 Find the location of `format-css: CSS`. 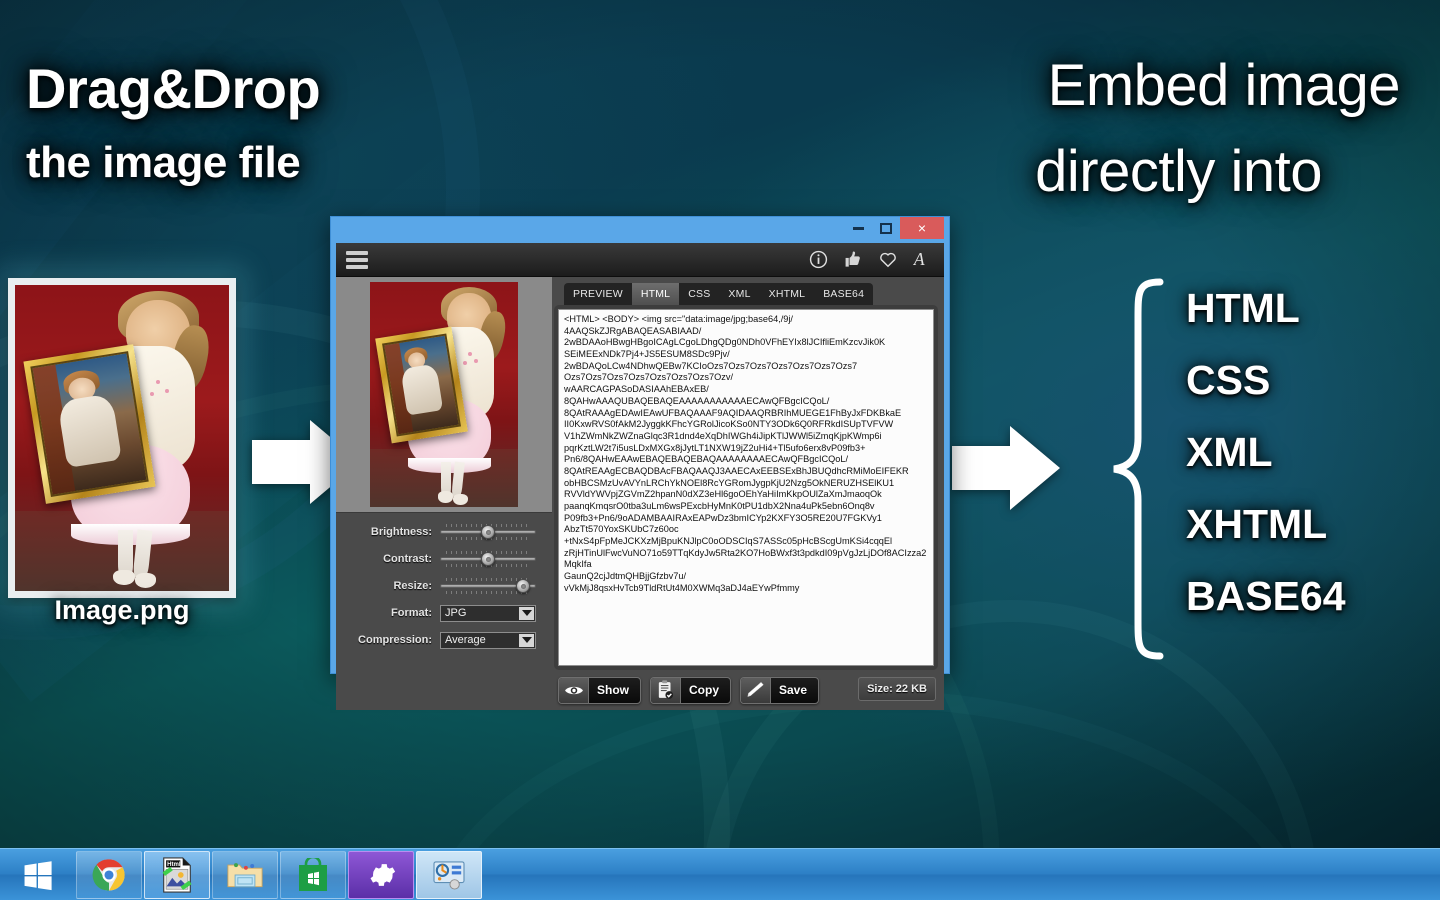

format-css: CSS is located at coordinates (1228, 380).